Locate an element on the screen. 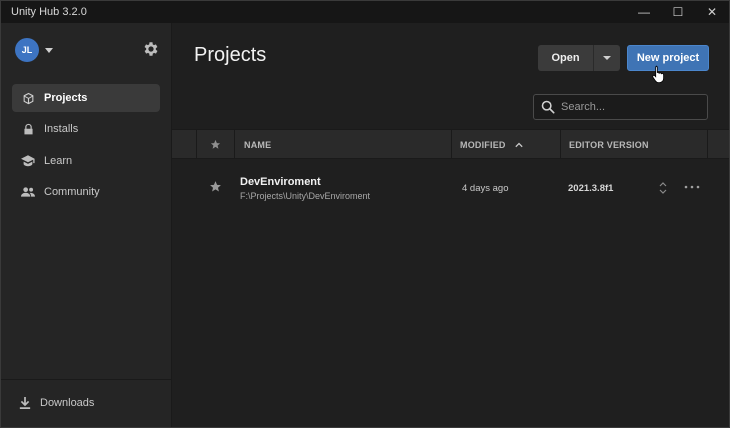 The width and height of the screenshot is (730, 428). open-dropdown-button is located at coordinates (606, 58).